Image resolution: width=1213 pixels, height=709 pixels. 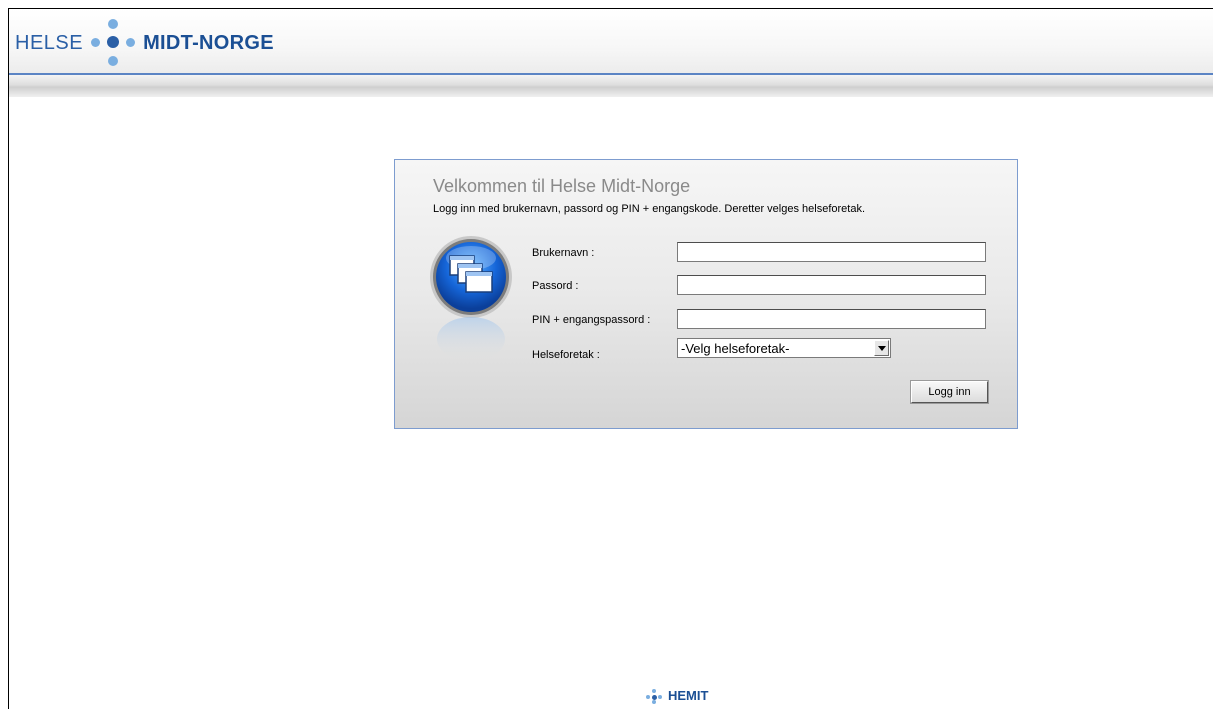 What do you see at coordinates (563, 253) in the screenshot?
I see `username-label: Brukernavn :` at bounding box center [563, 253].